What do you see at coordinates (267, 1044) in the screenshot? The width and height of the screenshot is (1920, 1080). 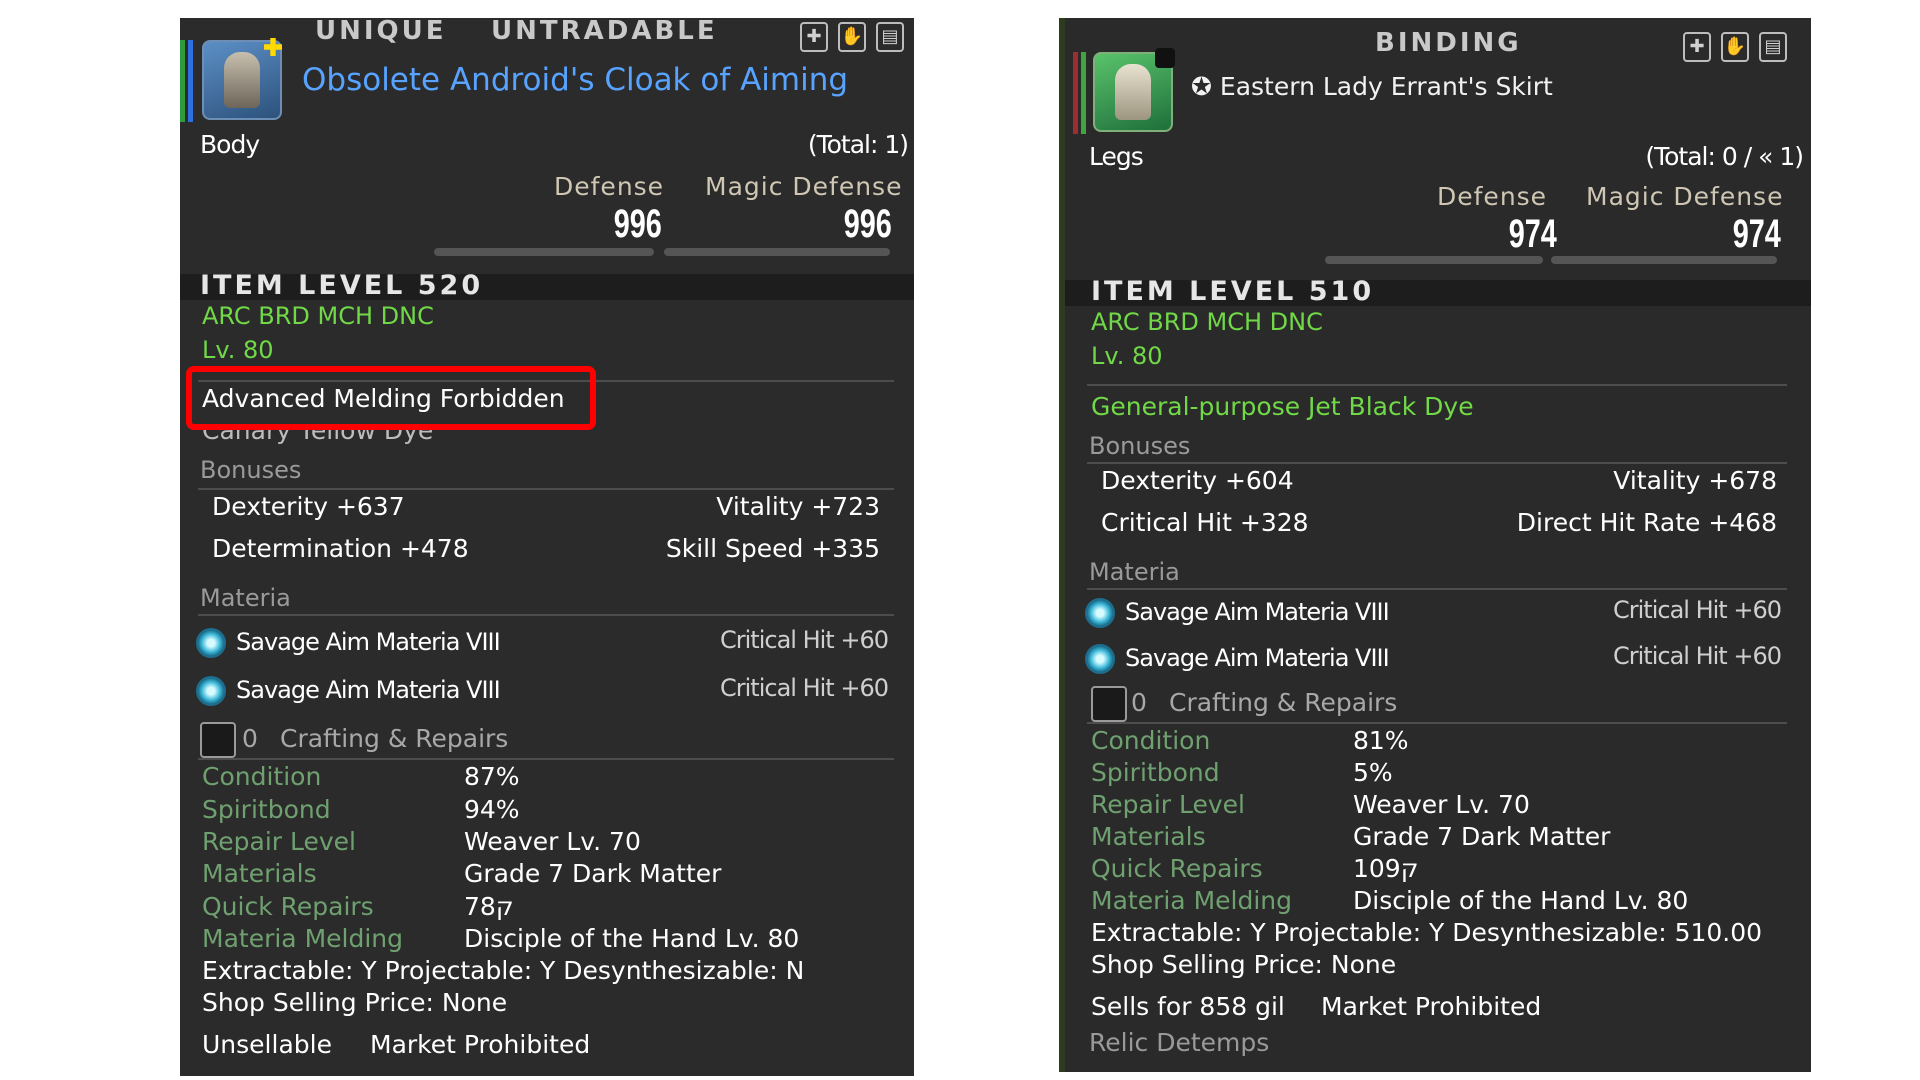 I see `sell-status: Unsellable` at bounding box center [267, 1044].